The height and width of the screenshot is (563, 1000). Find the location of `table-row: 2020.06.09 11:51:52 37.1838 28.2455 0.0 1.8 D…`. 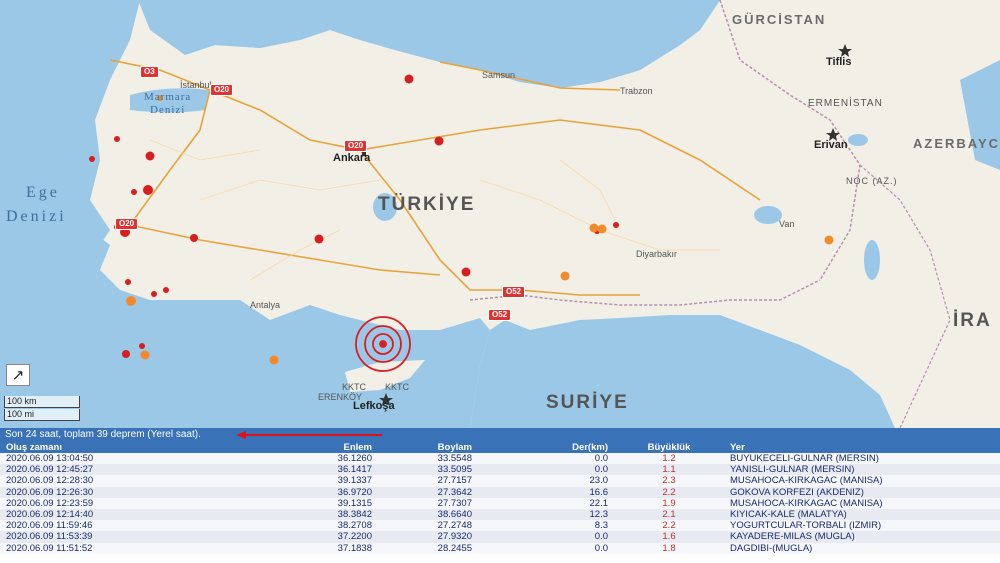

table-row: 2020.06.09 11:51:52 37.1838 28.2455 0.0 1.8 D… is located at coordinates (500, 548).